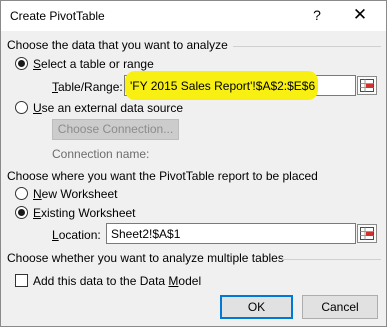 This screenshot has width=387, height=327. What do you see at coordinates (21, 212) in the screenshot?
I see `existing-worksheet-radio` at bounding box center [21, 212].